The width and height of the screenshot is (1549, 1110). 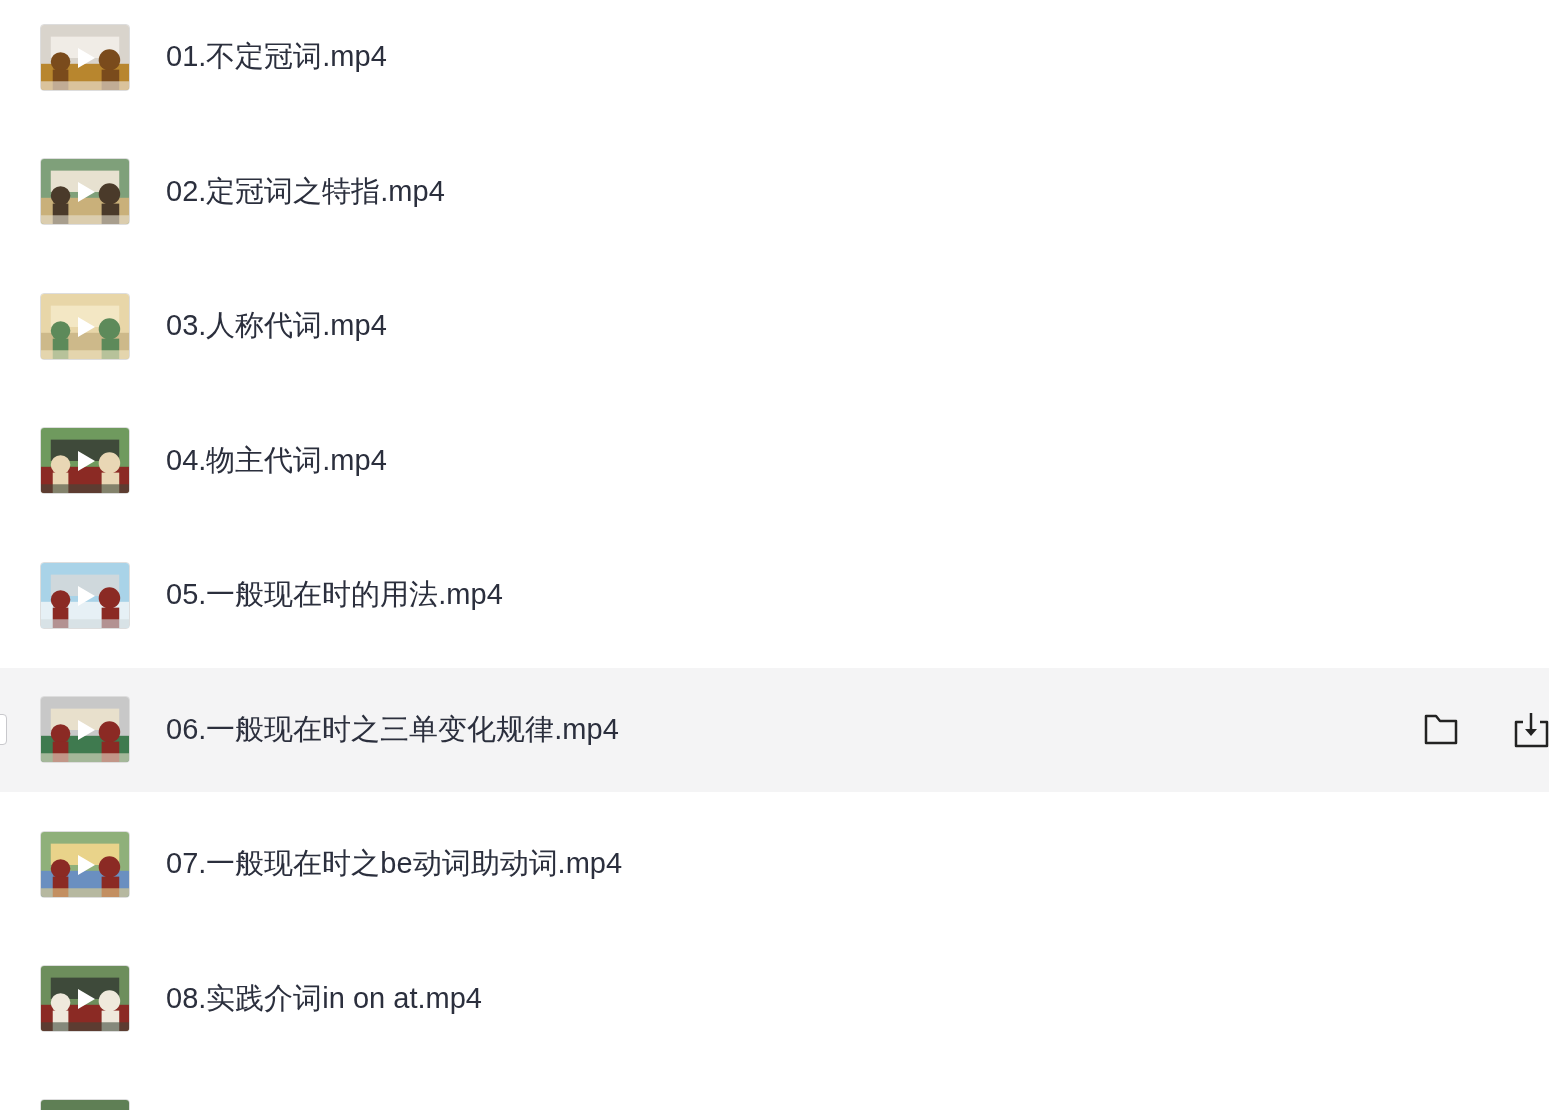 What do you see at coordinates (305, 191) in the screenshot?
I see `file-name: 02.定冠词之特指.mp4` at bounding box center [305, 191].